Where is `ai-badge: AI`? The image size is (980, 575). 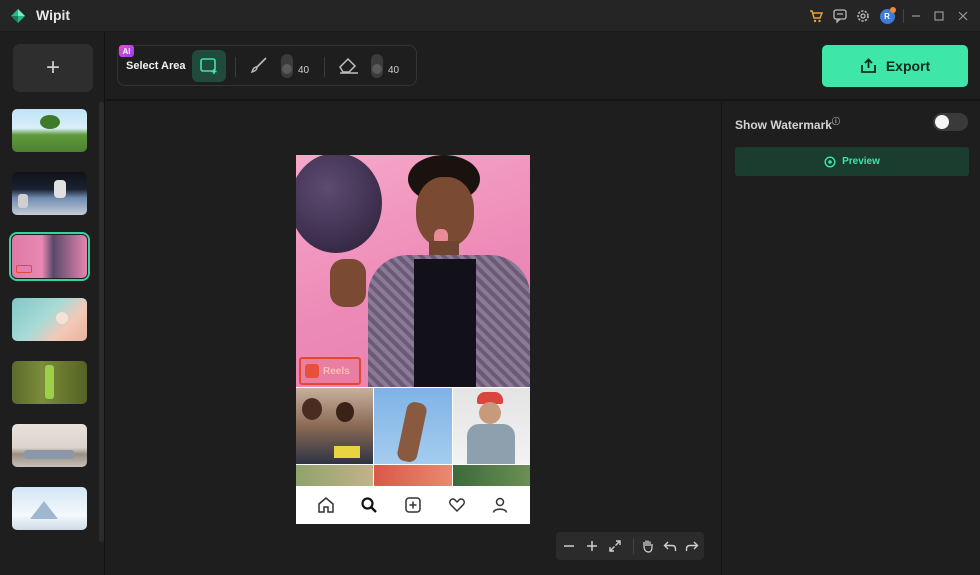 ai-badge: AI is located at coordinates (126, 51).